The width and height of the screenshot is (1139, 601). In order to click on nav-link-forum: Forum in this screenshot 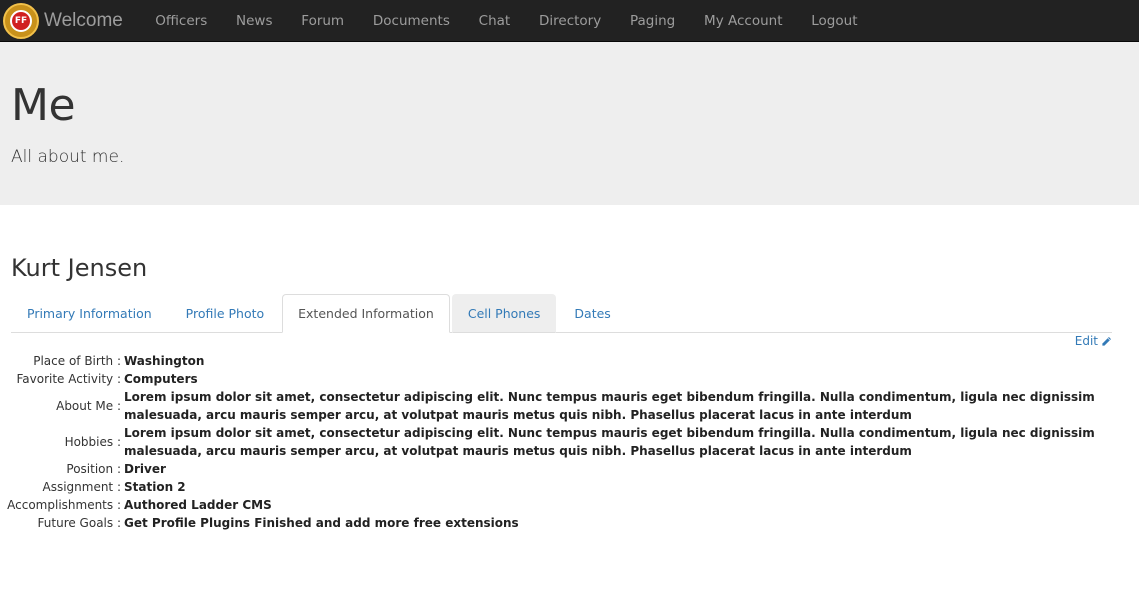, I will do `click(323, 21)`.